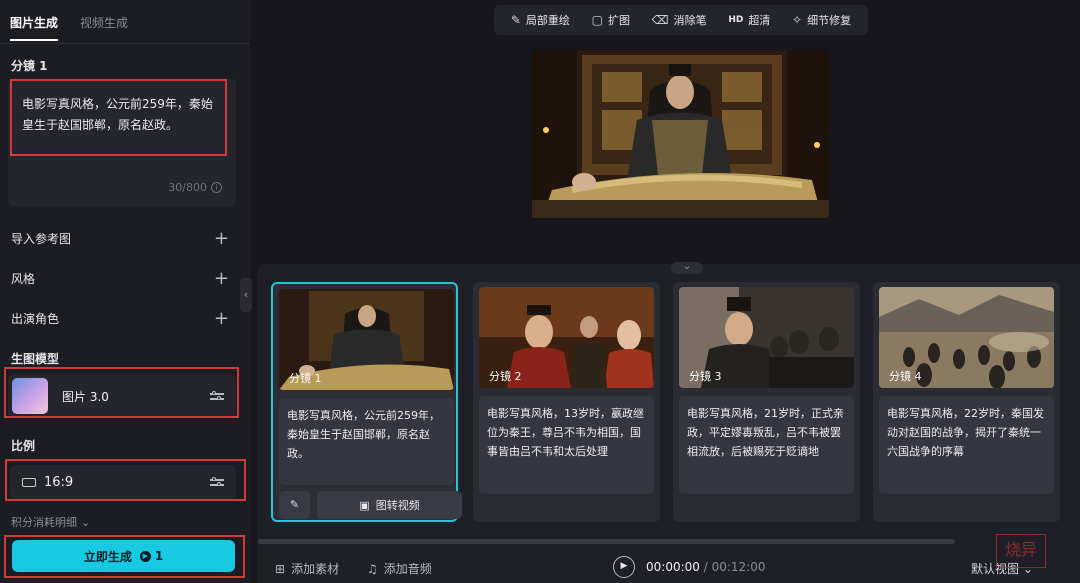  I want to click on cast-row: 出演角色 +, so click(120, 318).